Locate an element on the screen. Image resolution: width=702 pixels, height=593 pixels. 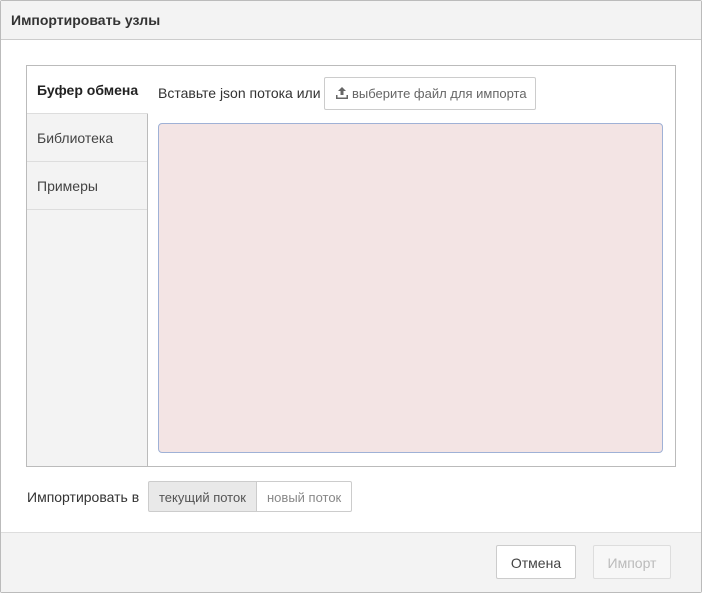
select-file-button: выберите файл для импорта is located at coordinates (430, 93).